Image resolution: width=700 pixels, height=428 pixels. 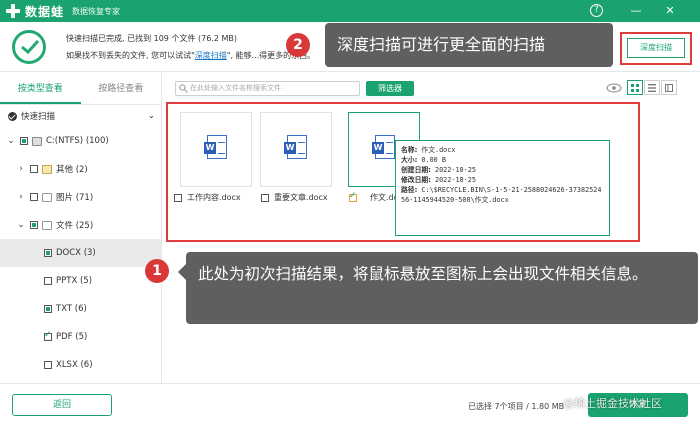 What do you see at coordinates (40, 88) in the screenshot?
I see `tab-by-type: 按类型查看` at bounding box center [40, 88].